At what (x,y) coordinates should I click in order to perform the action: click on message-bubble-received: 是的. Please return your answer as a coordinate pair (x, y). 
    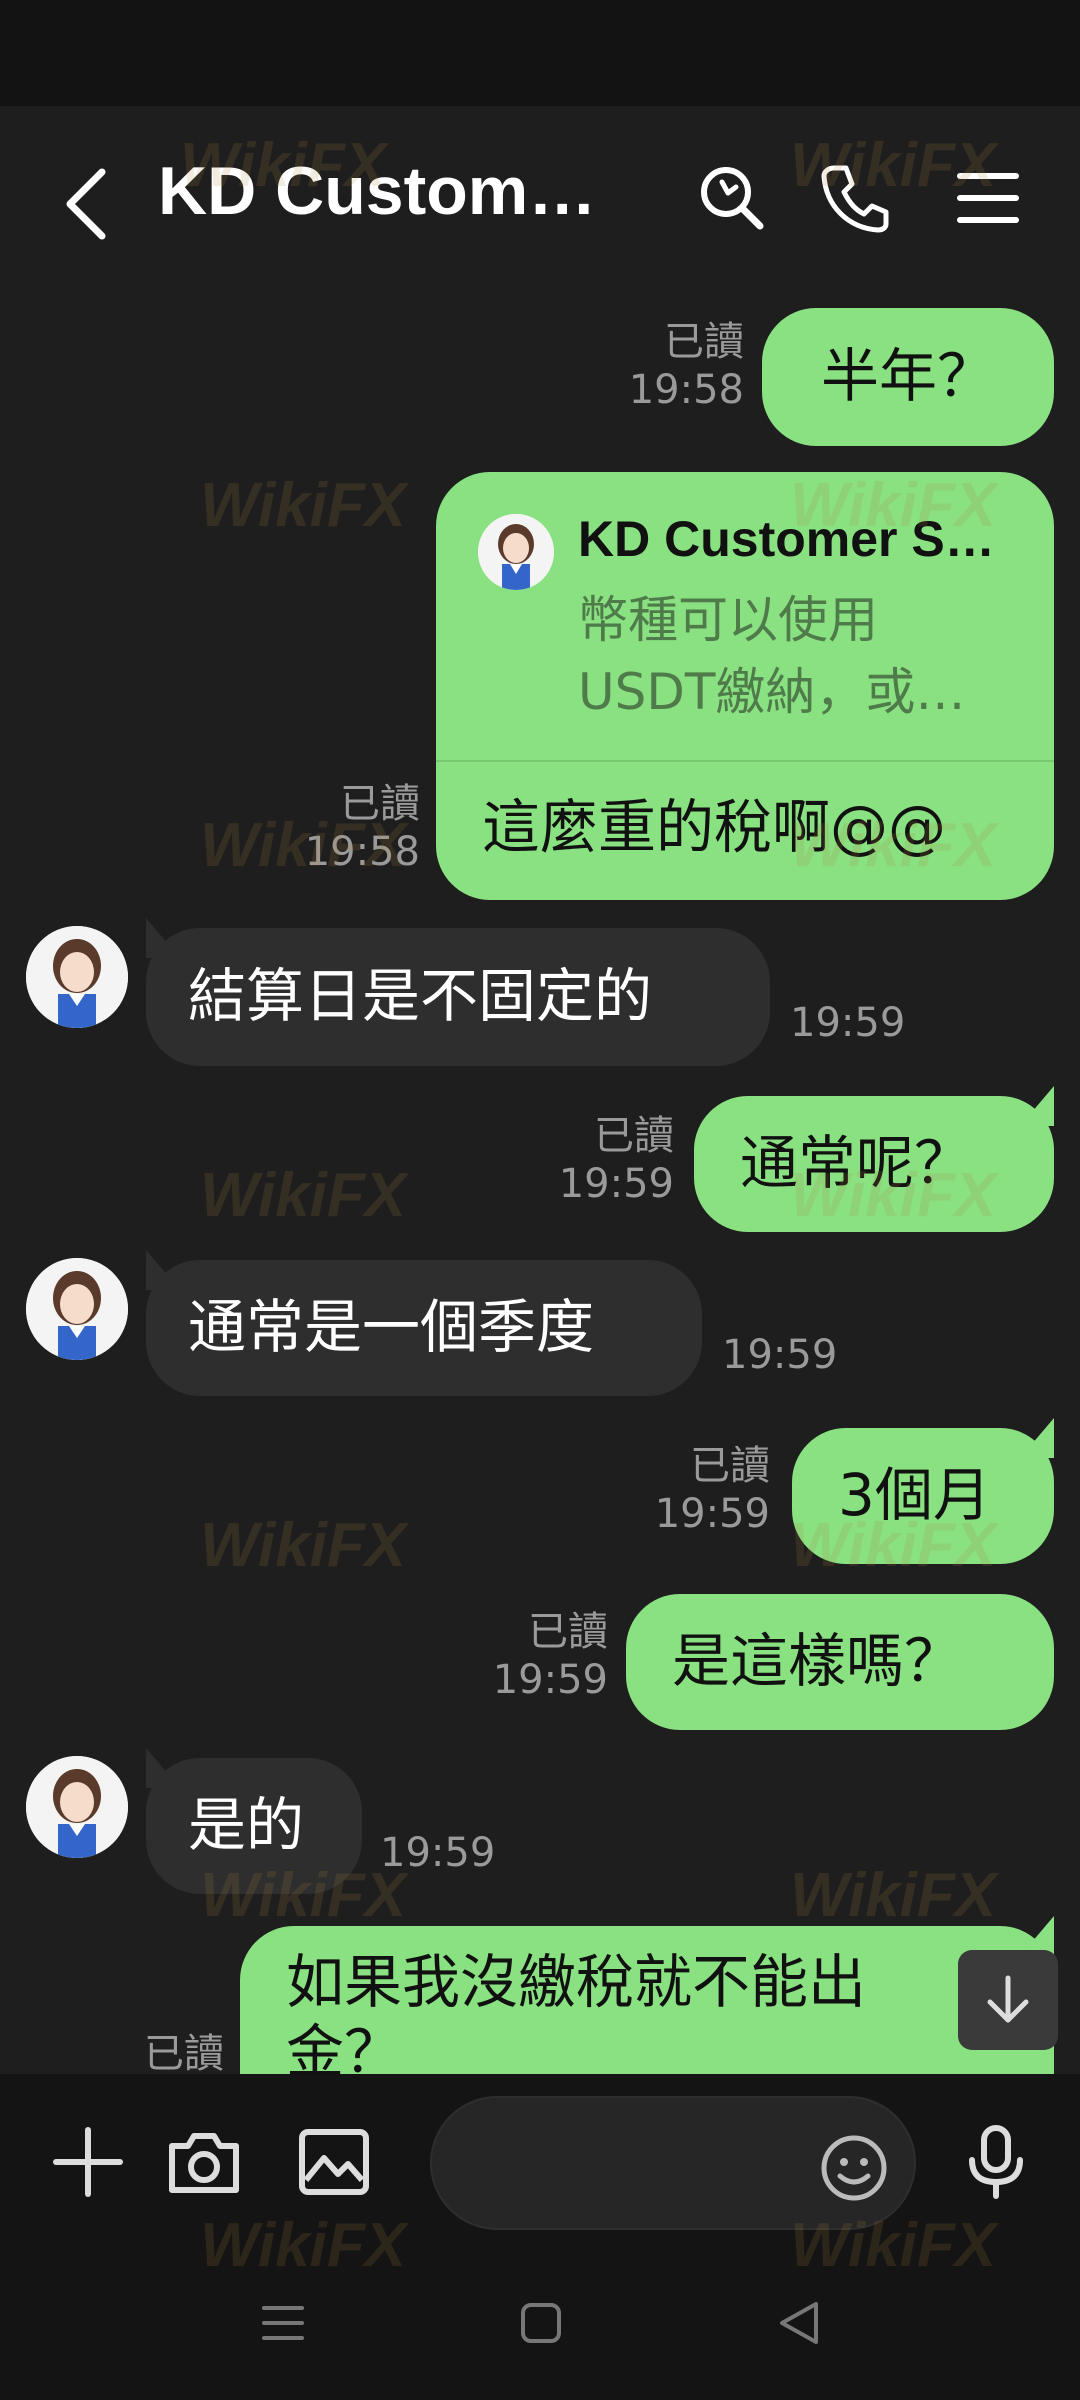
    Looking at the image, I should click on (254, 1826).